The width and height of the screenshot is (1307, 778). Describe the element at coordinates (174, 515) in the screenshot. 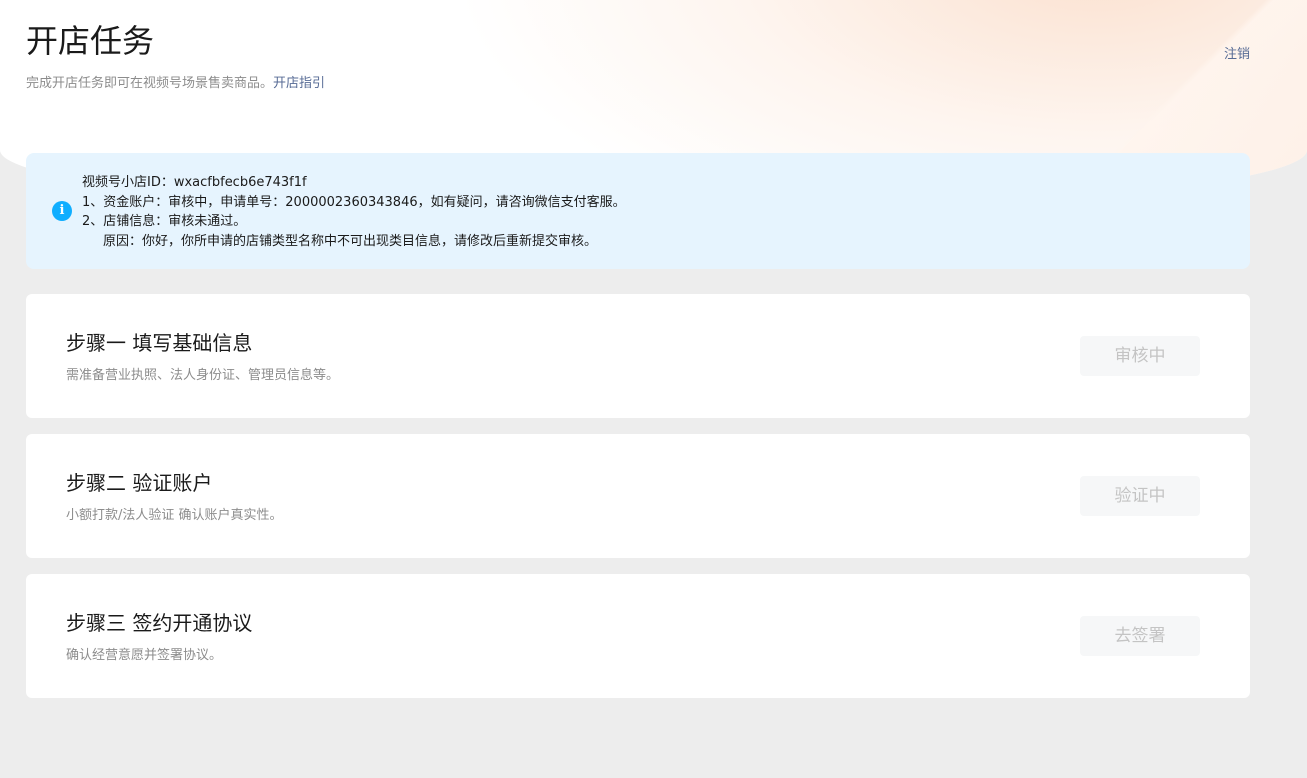

I see `step-description: 小额打款/法人验证 确认账户真实性。` at that location.